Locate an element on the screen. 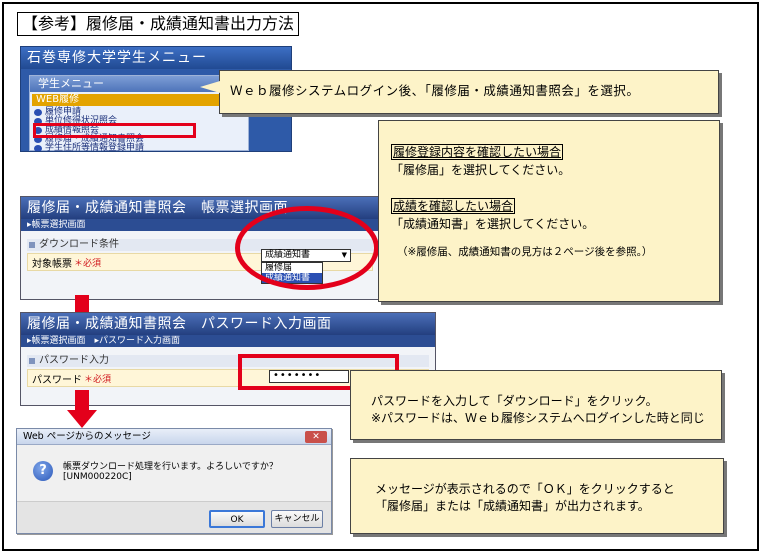  cancel-button: キャンセル is located at coordinates (297, 519).